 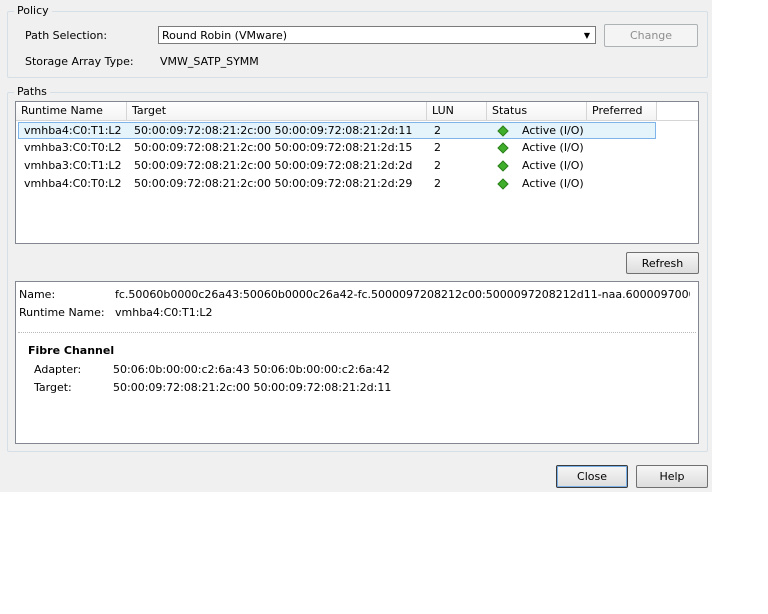 What do you see at coordinates (58, 369) in the screenshot?
I see `adapter-label: Adapter:` at bounding box center [58, 369].